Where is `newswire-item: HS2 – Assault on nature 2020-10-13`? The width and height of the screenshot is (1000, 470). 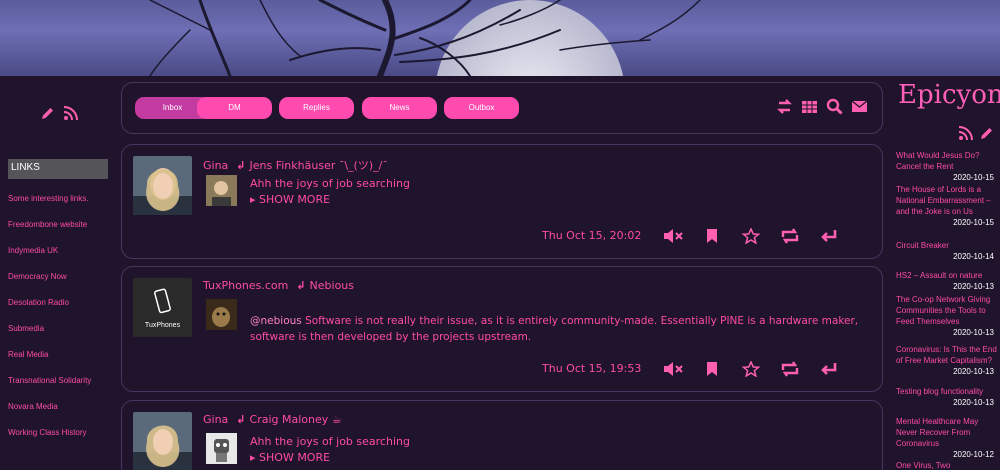
newswire-item: HS2 – Assault on nature 2020-10-13 is located at coordinates (948, 282).